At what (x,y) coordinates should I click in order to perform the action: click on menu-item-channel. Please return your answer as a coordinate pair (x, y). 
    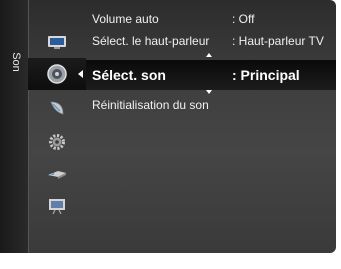
    Looking at the image, I should click on (57, 108).